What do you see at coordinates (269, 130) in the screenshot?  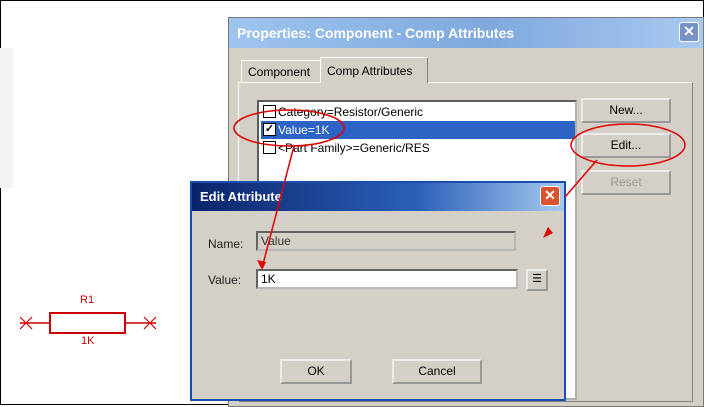 I see `attribute-checkbox-checked: ✓` at bounding box center [269, 130].